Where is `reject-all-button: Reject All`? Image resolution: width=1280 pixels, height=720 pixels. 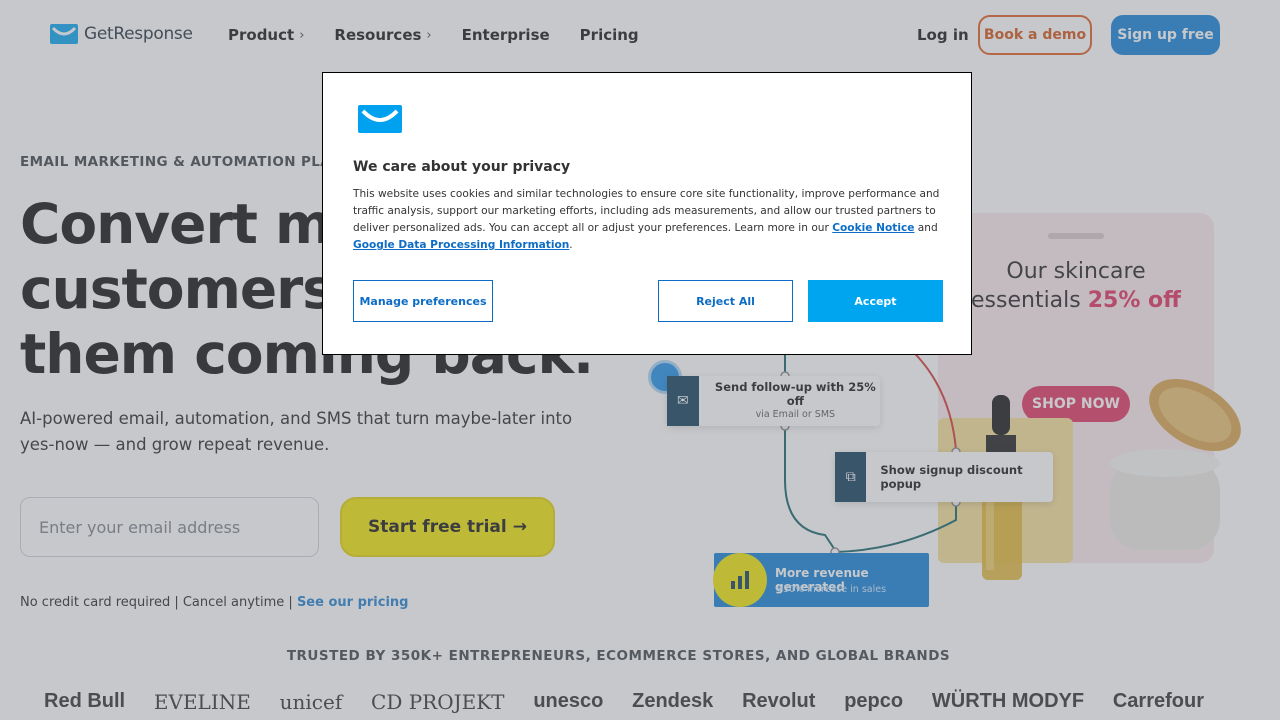 reject-all-button: Reject All is located at coordinates (725, 301).